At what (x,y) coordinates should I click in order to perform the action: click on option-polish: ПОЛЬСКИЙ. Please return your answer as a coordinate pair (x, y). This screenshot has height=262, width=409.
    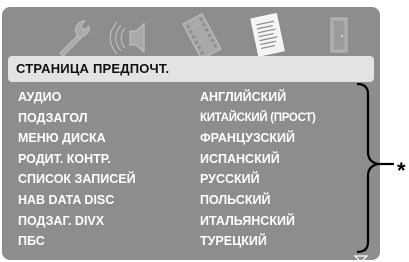
    Looking at the image, I should click on (275, 200).